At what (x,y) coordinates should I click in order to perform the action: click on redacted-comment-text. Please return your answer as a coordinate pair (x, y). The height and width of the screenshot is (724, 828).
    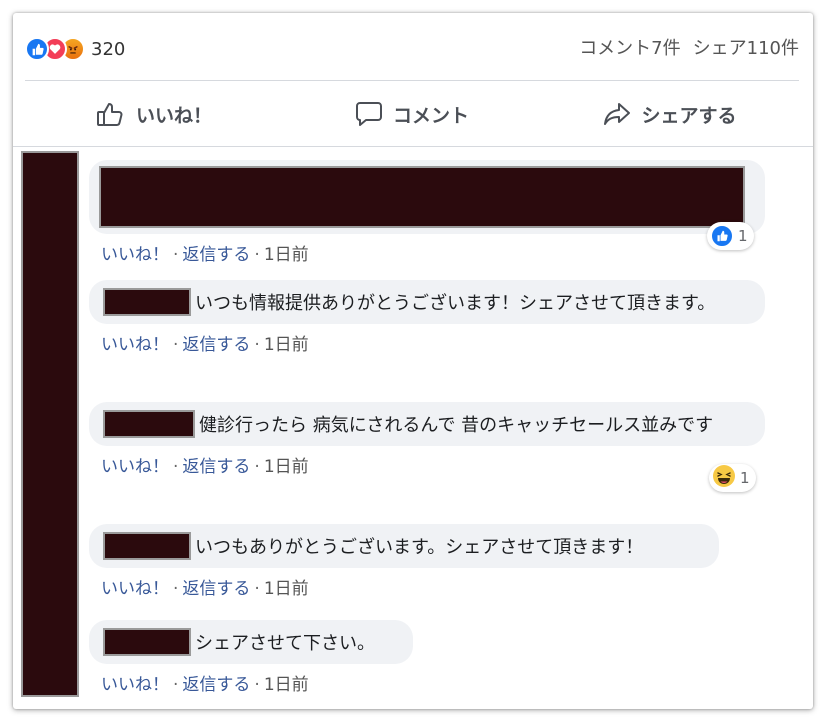
    Looking at the image, I should click on (422, 197).